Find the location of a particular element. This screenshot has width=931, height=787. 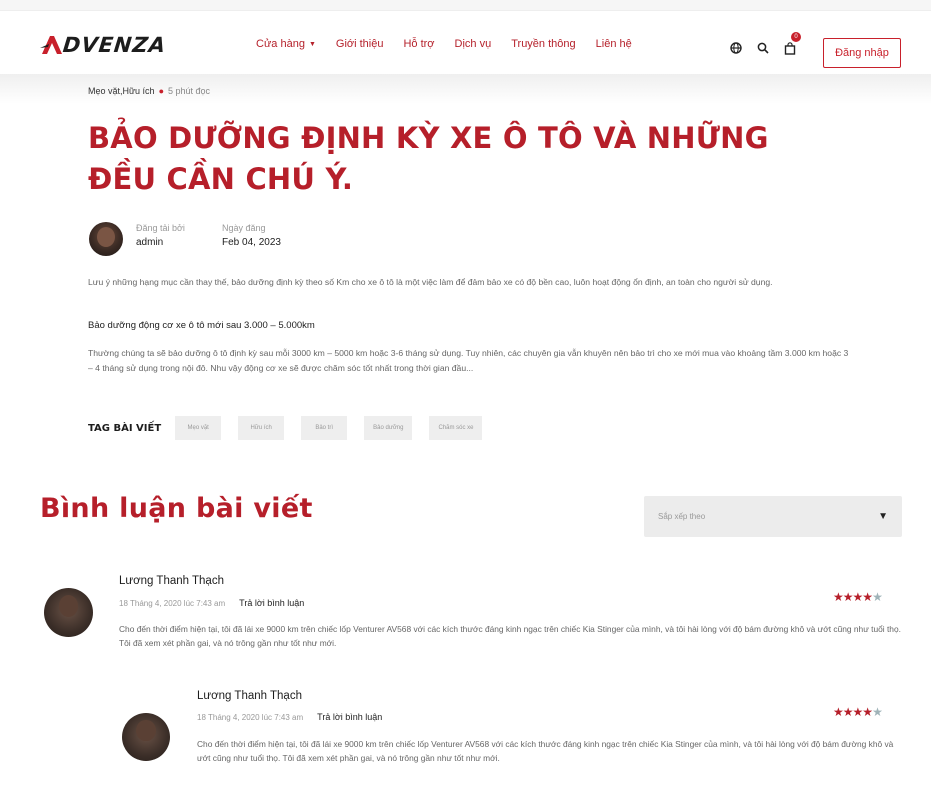

breadcrumb: Mẹo vặt,Hữu ích ● 5 phút đọc is located at coordinates (149, 91).